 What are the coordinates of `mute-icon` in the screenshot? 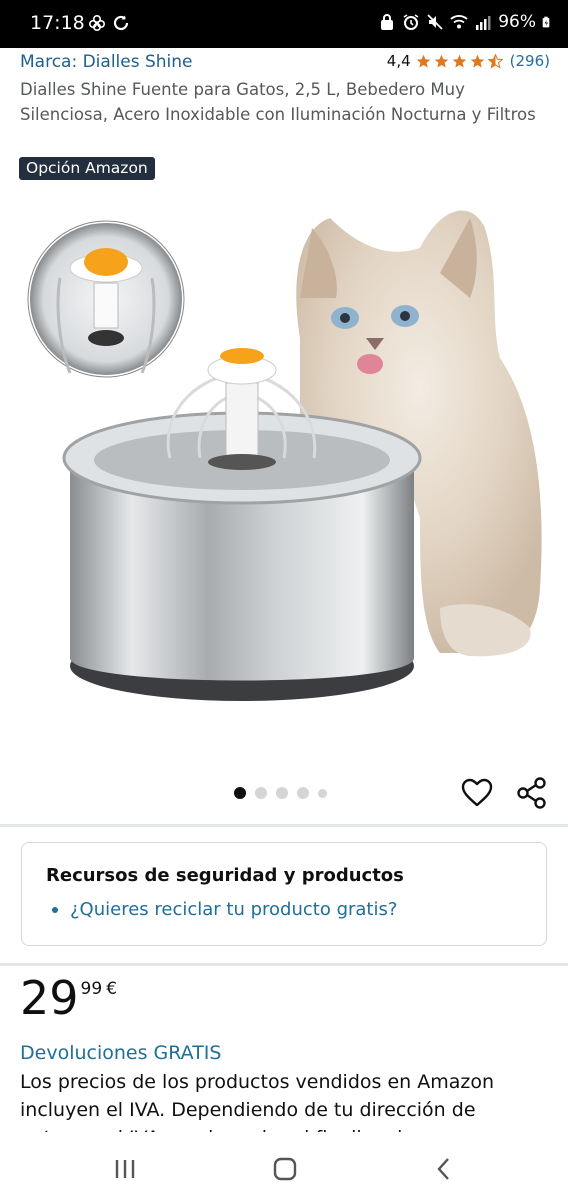 It's located at (435, 22).